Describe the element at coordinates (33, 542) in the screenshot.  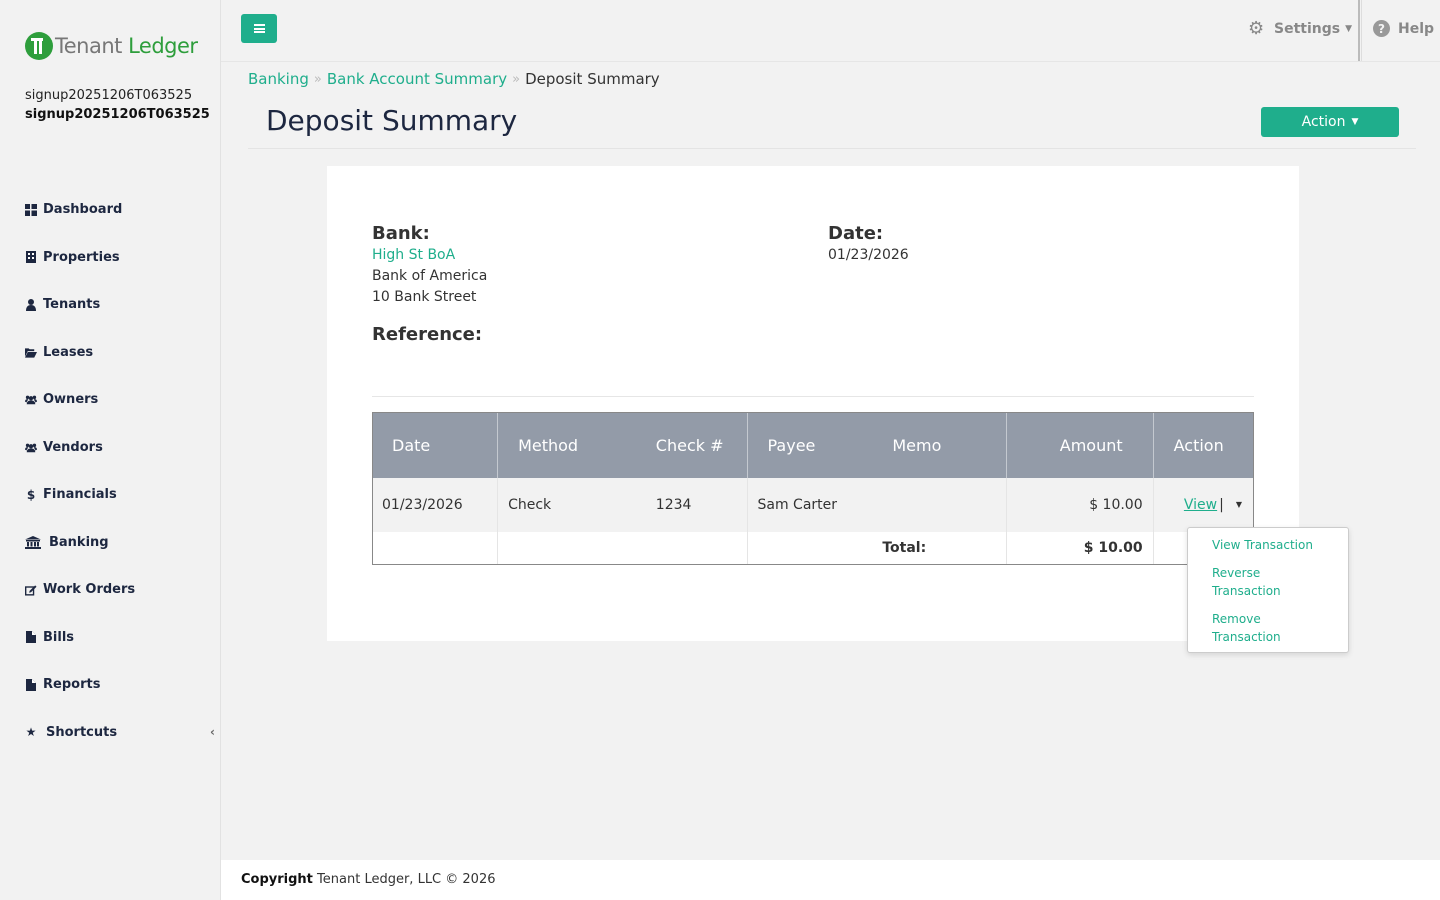
I see `bank-icon` at that location.